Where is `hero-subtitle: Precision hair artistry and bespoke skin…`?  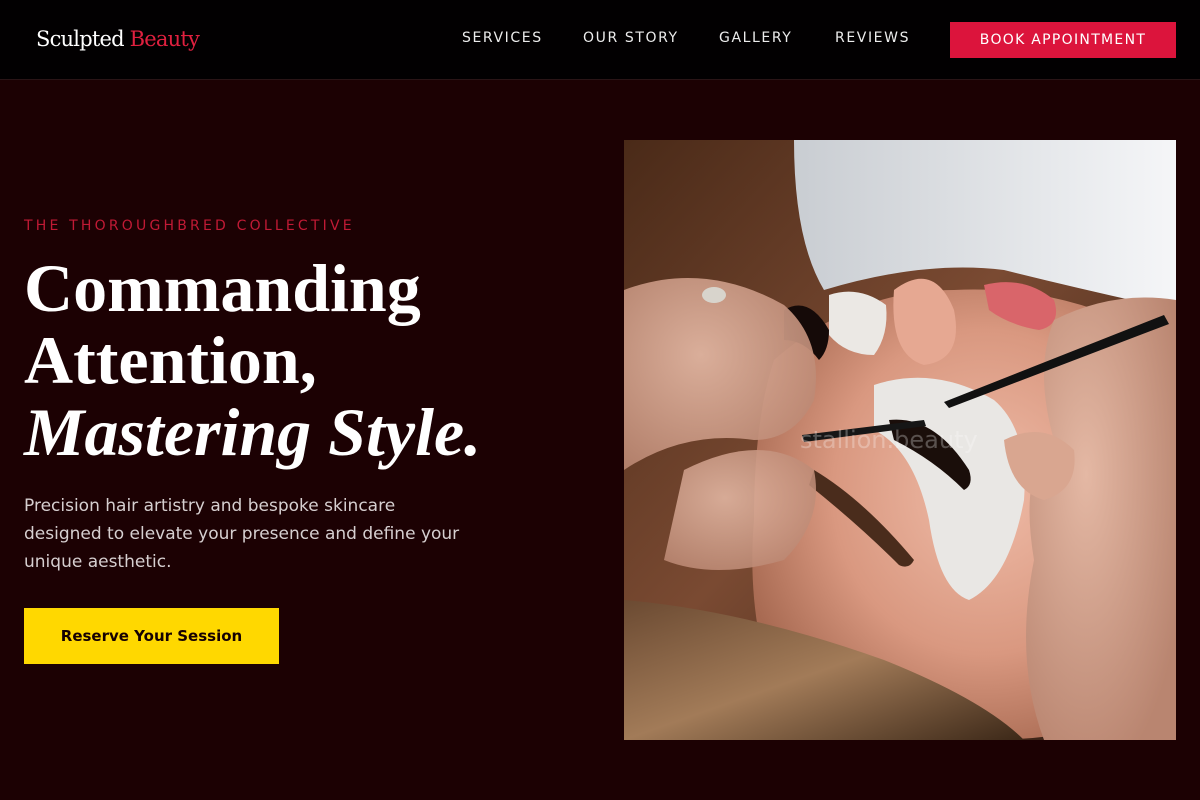 hero-subtitle: Precision hair artistry and bespoke skin… is located at coordinates (242, 534).